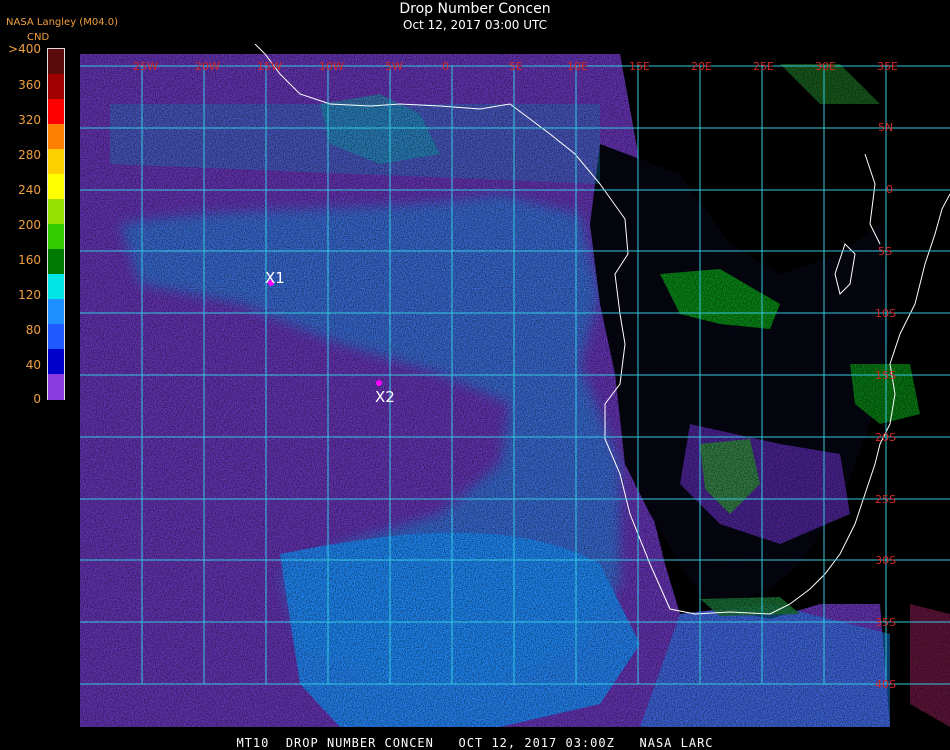 The image size is (950, 750). What do you see at coordinates (885, 375) in the screenshot?
I see `lat-label: 15S` at bounding box center [885, 375].